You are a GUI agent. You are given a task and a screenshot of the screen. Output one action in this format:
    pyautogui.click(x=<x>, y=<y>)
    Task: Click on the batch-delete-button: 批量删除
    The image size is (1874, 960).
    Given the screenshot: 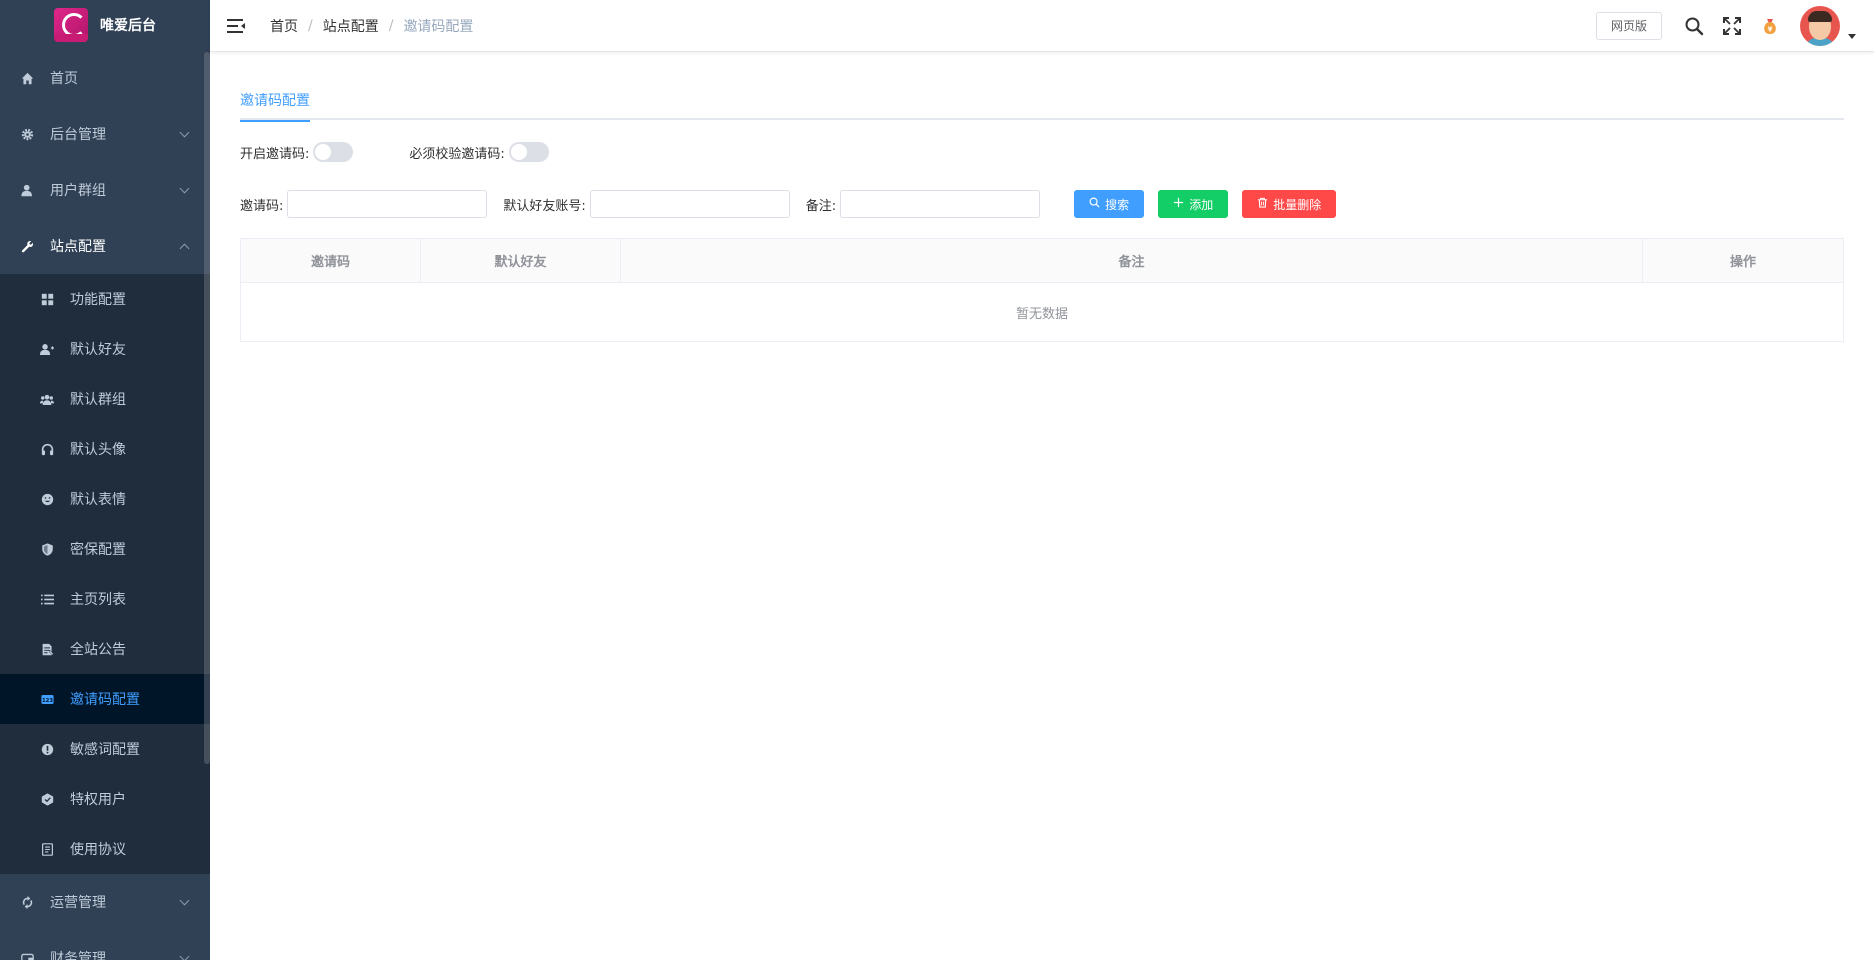 What is the action you would take?
    pyautogui.click(x=1289, y=204)
    